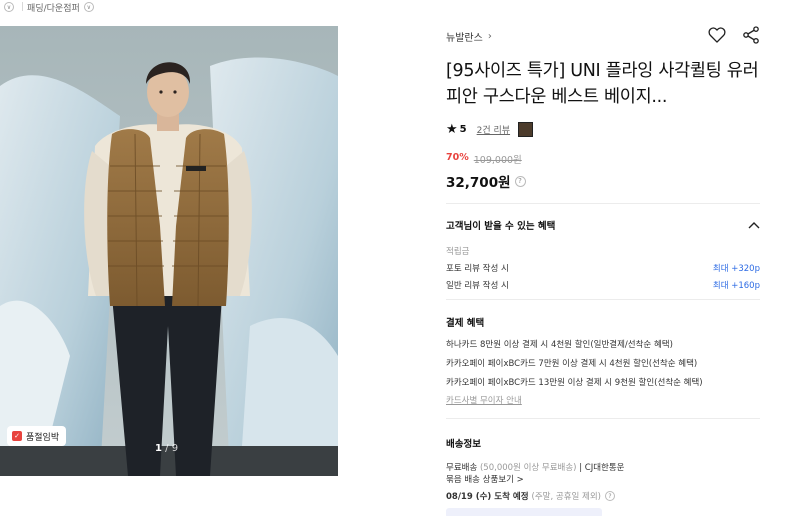 The width and height of the screenshot is (800, 516). What do you see at coordinates (528, 468) in the screenshot?
I see `shipping-condition: (50,000원 이상 무료배송)` at bounding box center [528, 468].